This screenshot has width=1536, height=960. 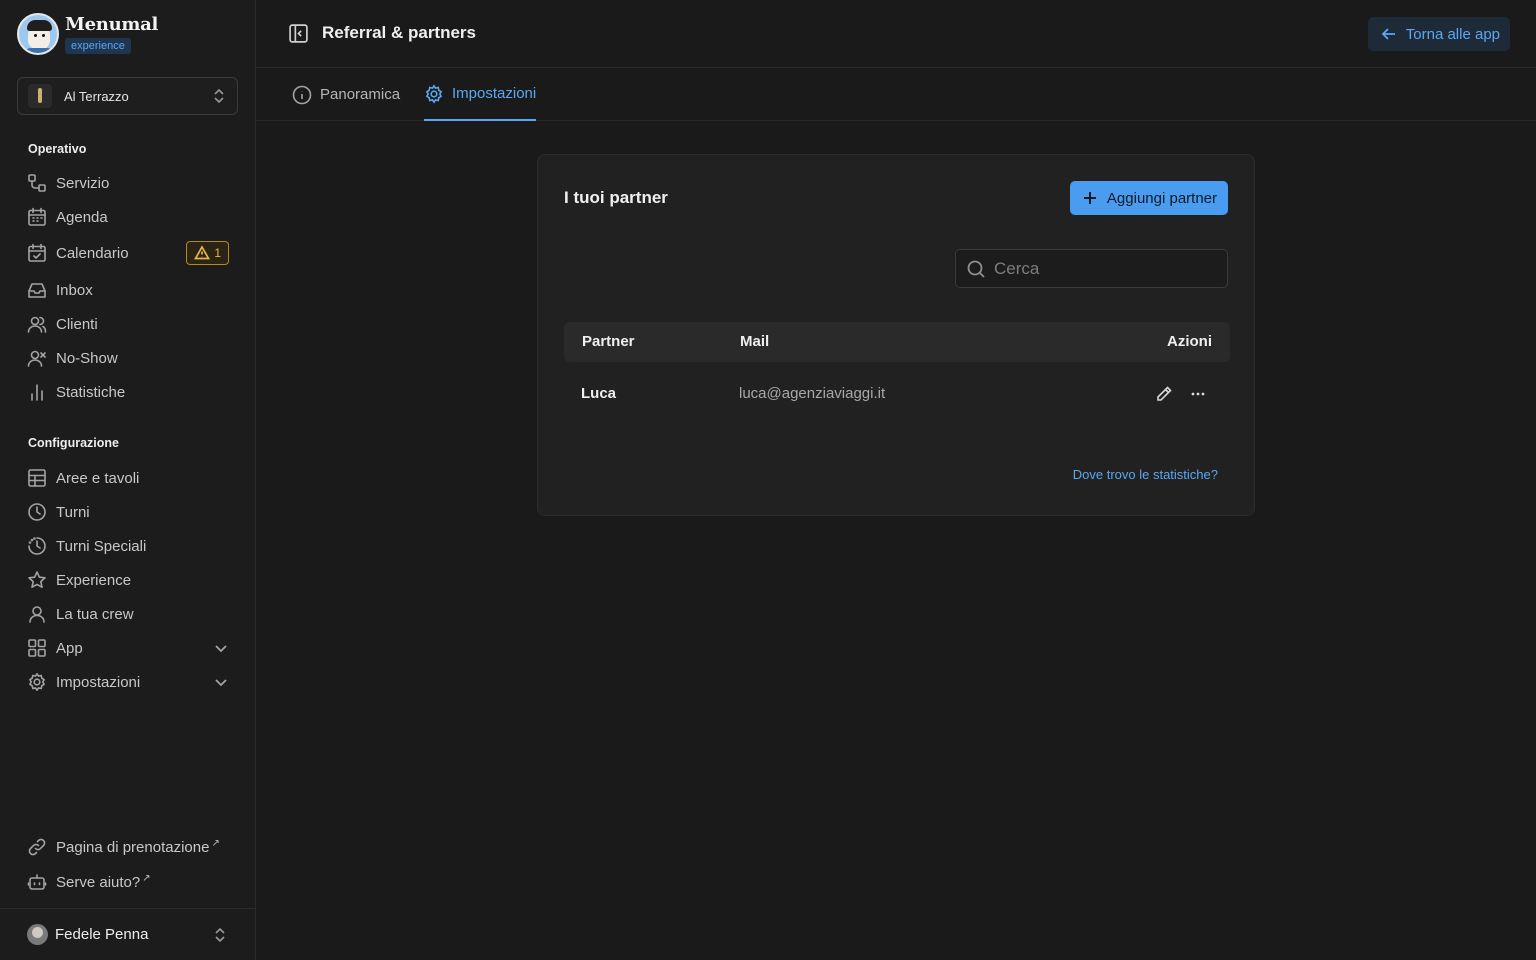 I want to click on search-input, so click(x=1105, y=268).